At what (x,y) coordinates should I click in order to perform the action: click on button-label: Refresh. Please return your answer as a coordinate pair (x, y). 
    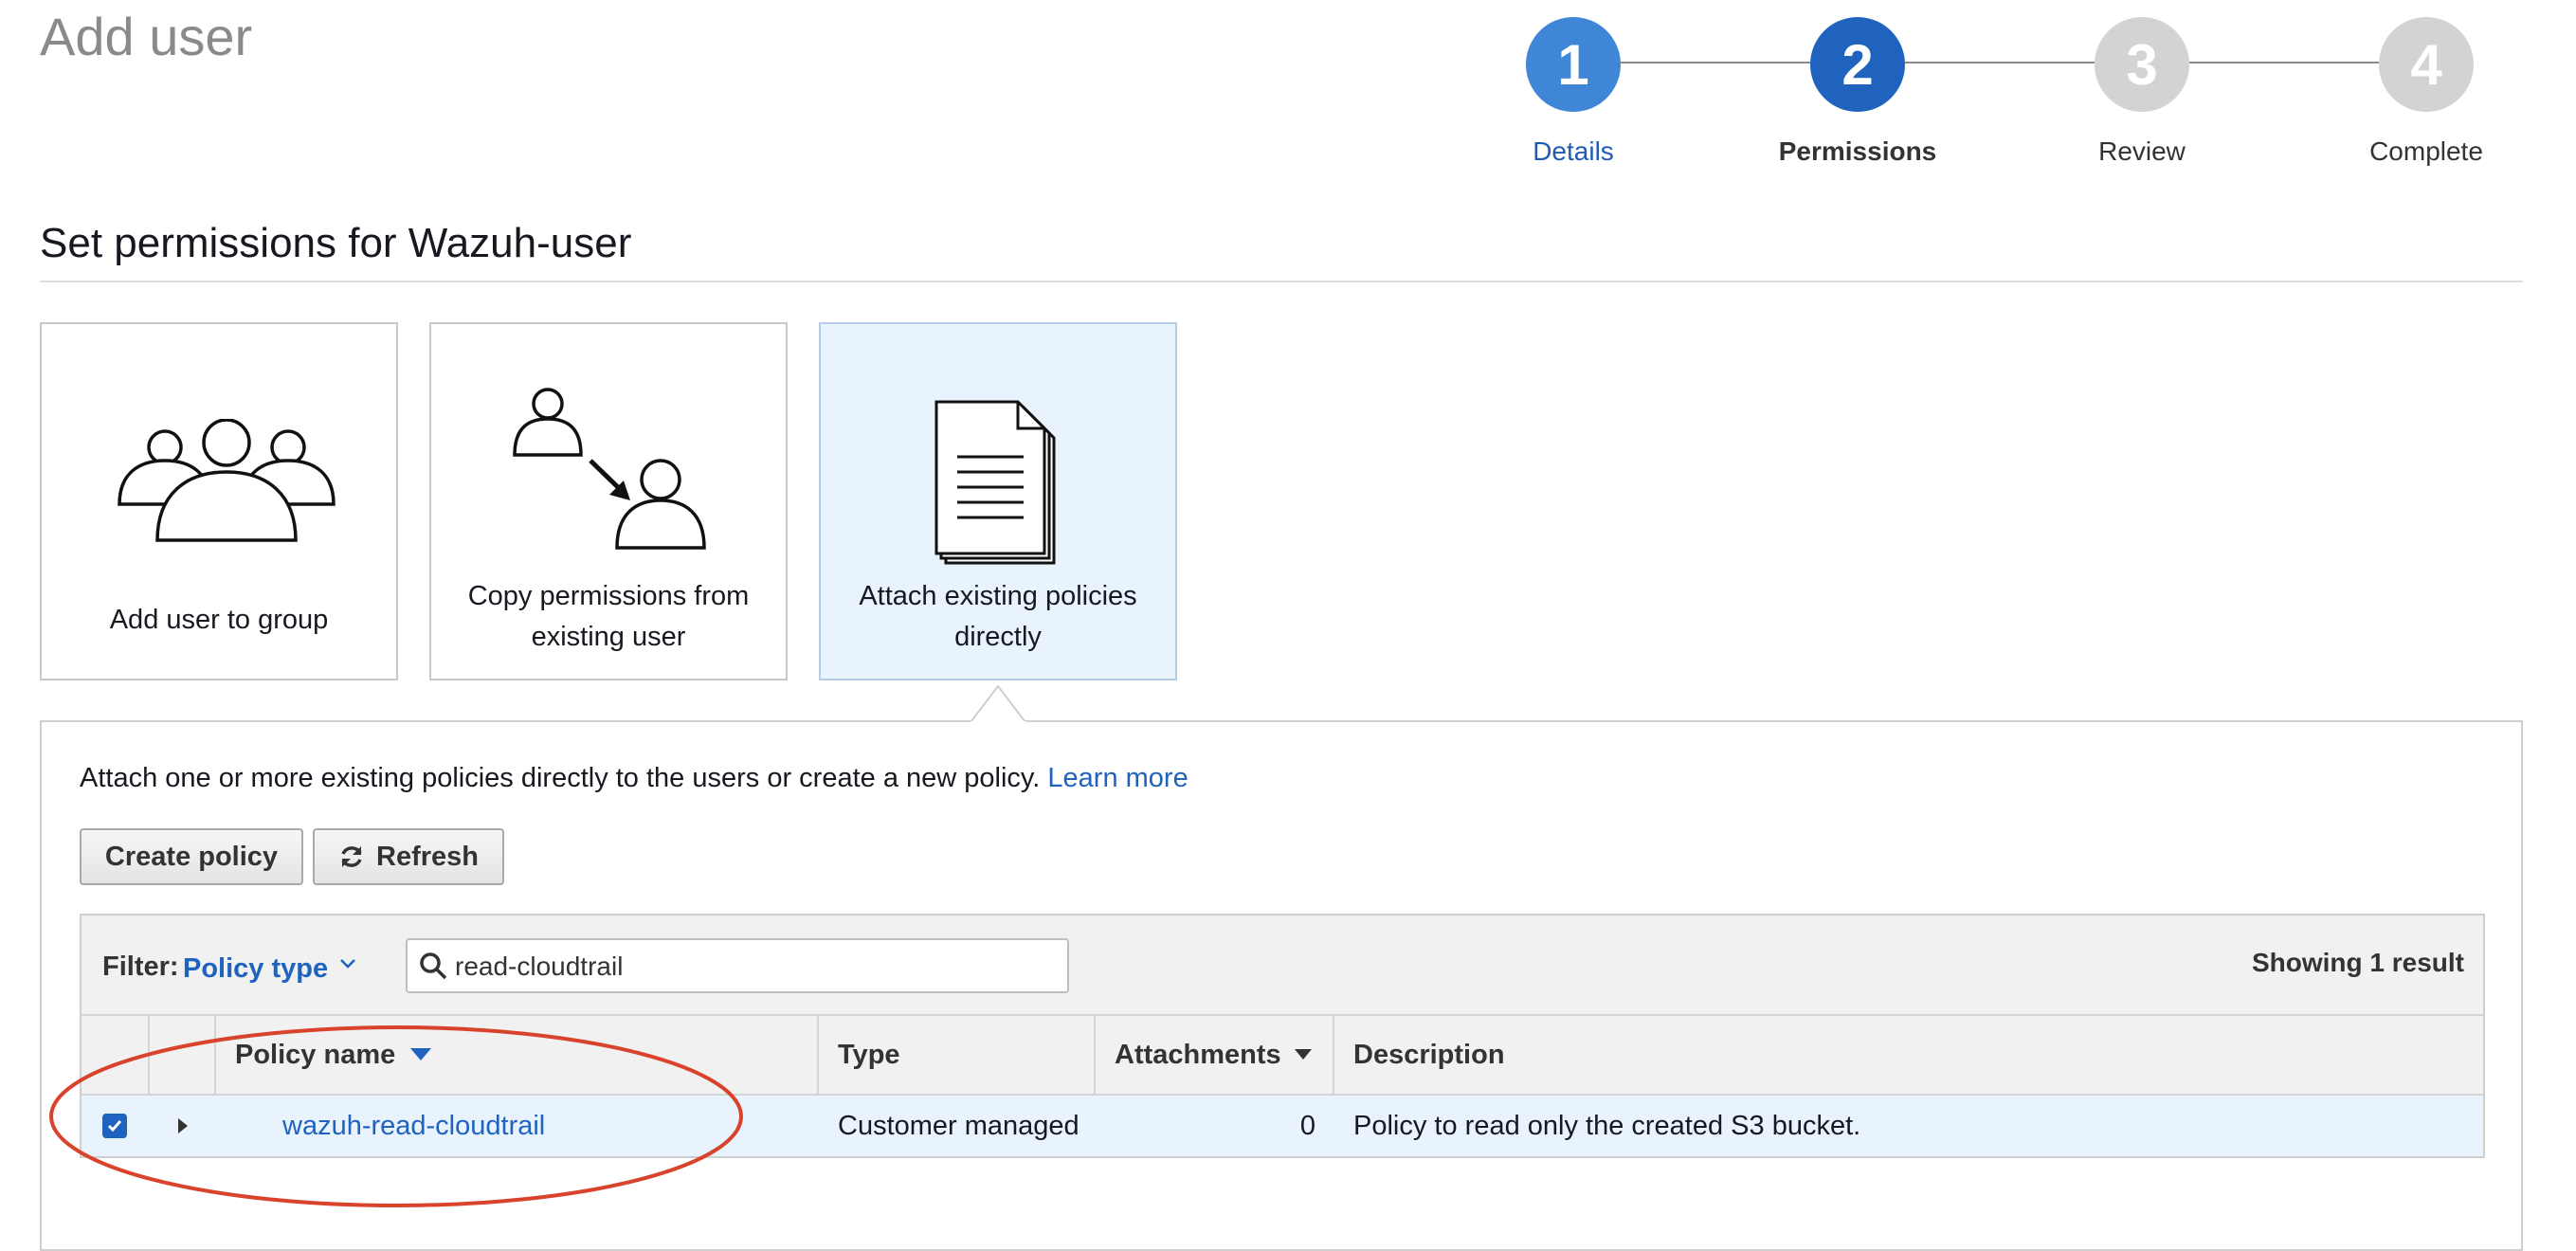
    Looking at the image, I should click on (427, 857).